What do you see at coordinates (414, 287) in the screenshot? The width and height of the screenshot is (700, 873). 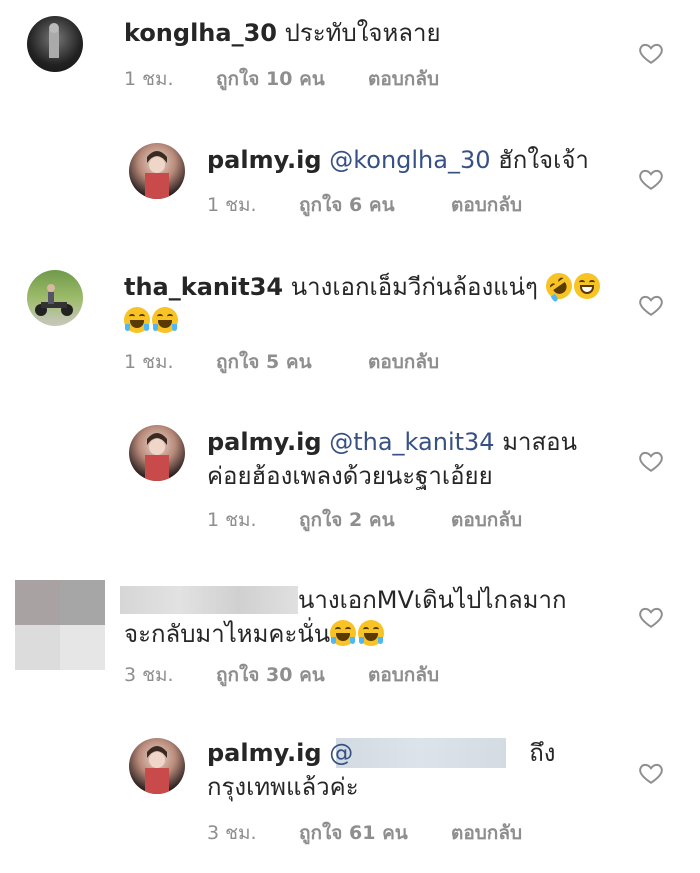 I see `comment-body: นางเอกเอ็มวีก่นล้องแน่ๆ` at bounding box center [414, 287].